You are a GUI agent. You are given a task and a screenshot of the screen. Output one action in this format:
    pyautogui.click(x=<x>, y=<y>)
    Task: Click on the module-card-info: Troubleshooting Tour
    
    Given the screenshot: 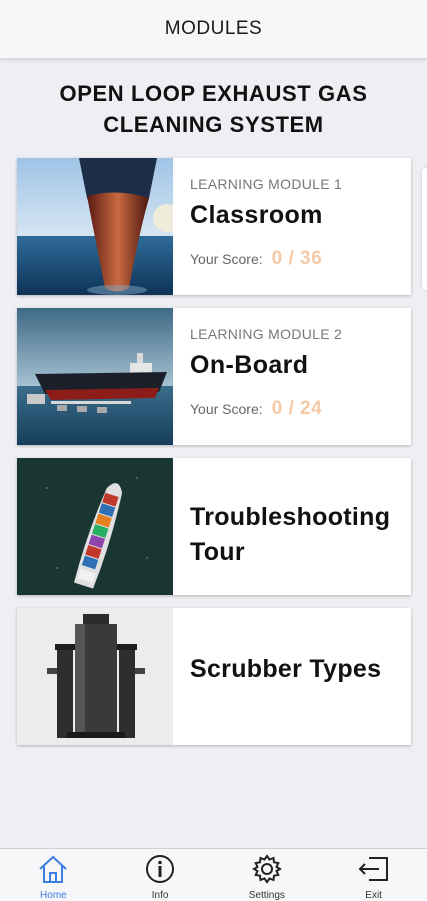 What is the action you would take?
    pyautogui.click(x=292, y=526)
    